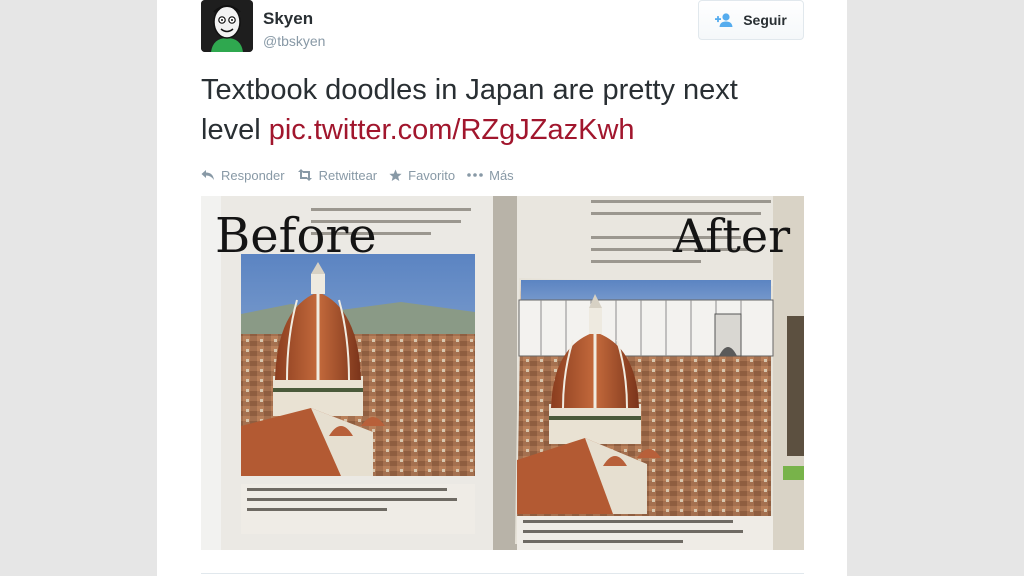 The height and width of the screenshot is (576, 1024). I want to click on retweet-label: Retwittear, so click(348, 175).